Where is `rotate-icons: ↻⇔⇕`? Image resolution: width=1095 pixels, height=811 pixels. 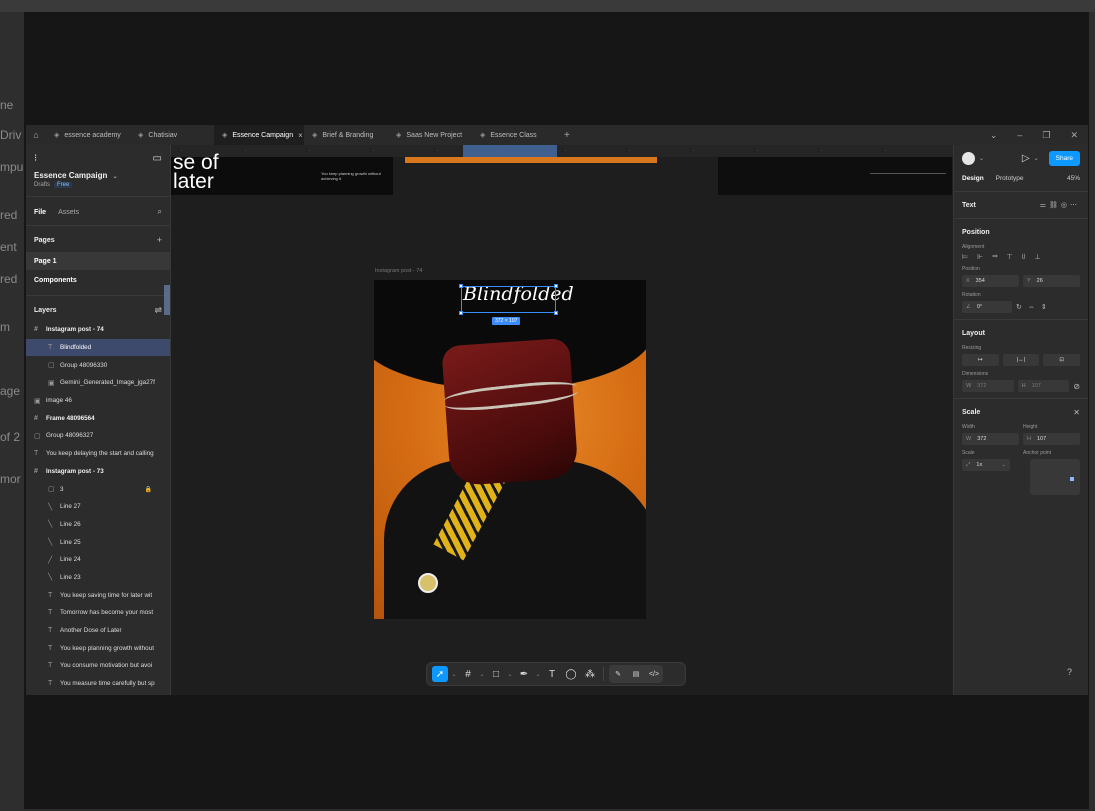
rotate-icons: ↻⇔⇕ is located at coordinates (1034, 307).